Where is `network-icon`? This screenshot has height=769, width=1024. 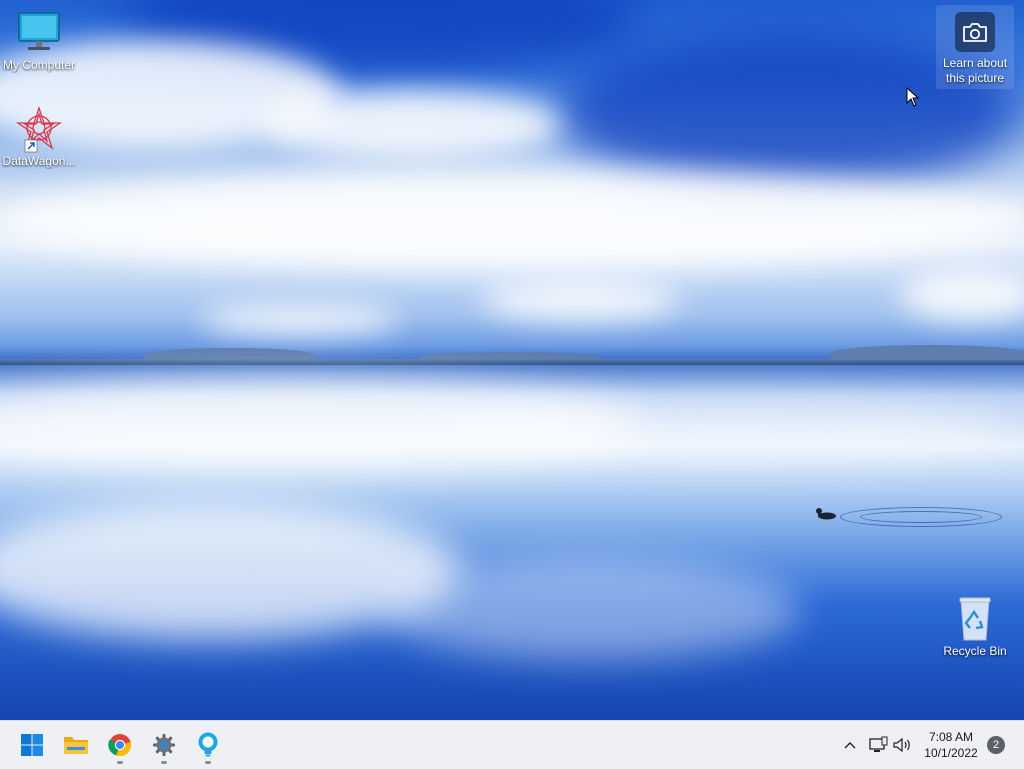
network-icon is located at coordinates (878, 744).